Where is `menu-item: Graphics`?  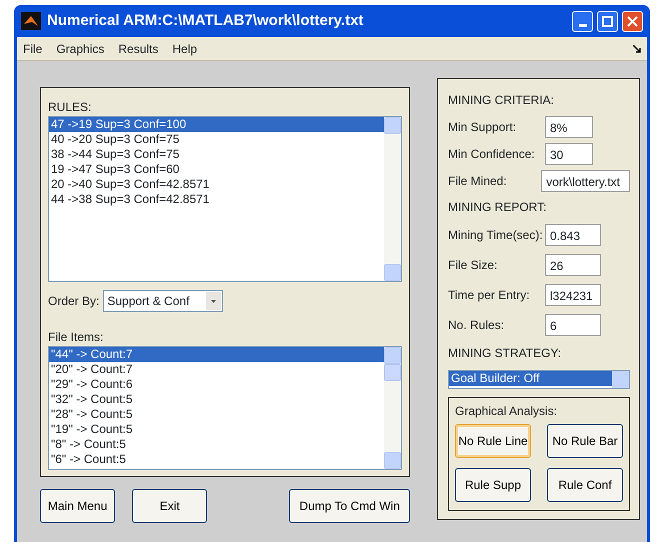 menu-item: Graphics is located at coordinates (80, 49).